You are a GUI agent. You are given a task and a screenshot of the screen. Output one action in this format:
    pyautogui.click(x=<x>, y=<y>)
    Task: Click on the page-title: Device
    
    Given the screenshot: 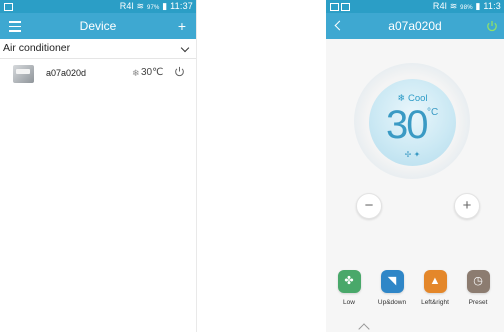 What is the action you would take?
    pyautogui.click(x=98, y=26)
    